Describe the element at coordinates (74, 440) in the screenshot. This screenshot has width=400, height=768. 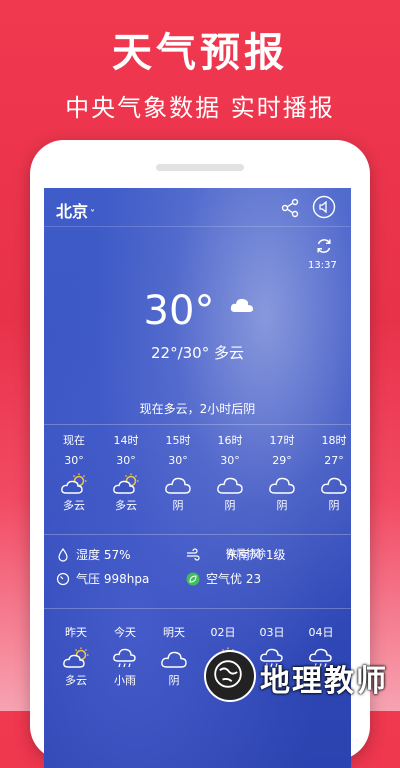
I see `hour-label: 现在` at that location.